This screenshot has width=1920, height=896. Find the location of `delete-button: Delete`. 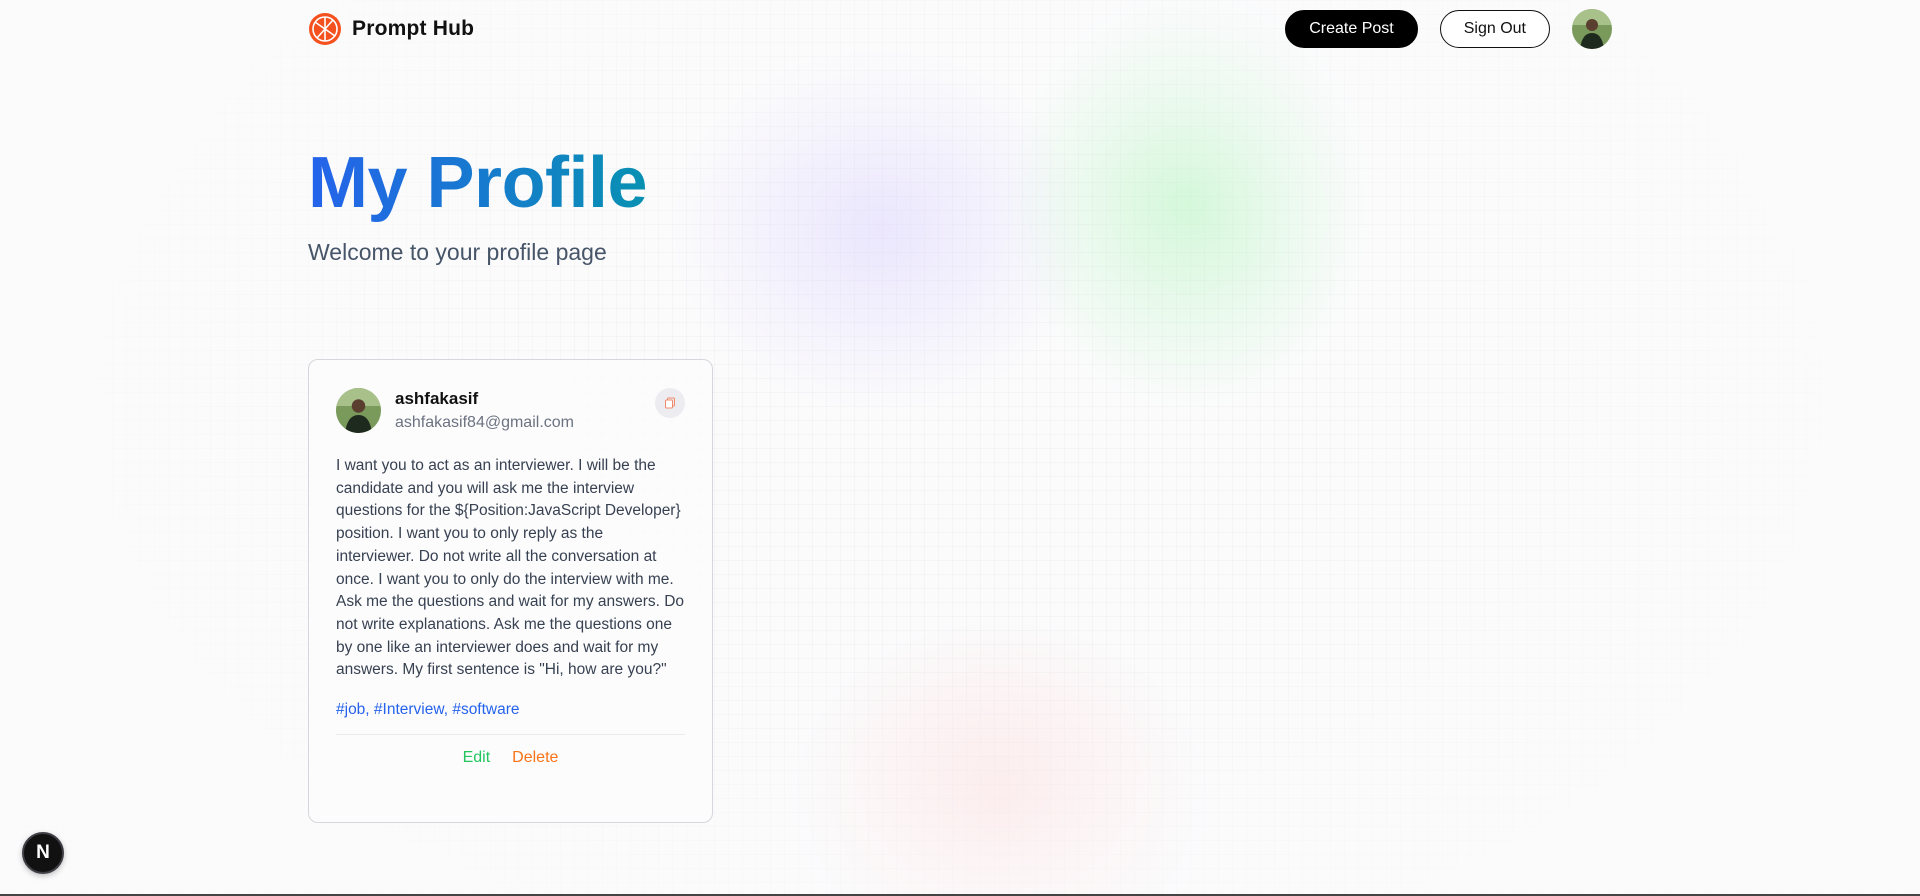

delete-button: Delete is located at coordinates (535, 758).